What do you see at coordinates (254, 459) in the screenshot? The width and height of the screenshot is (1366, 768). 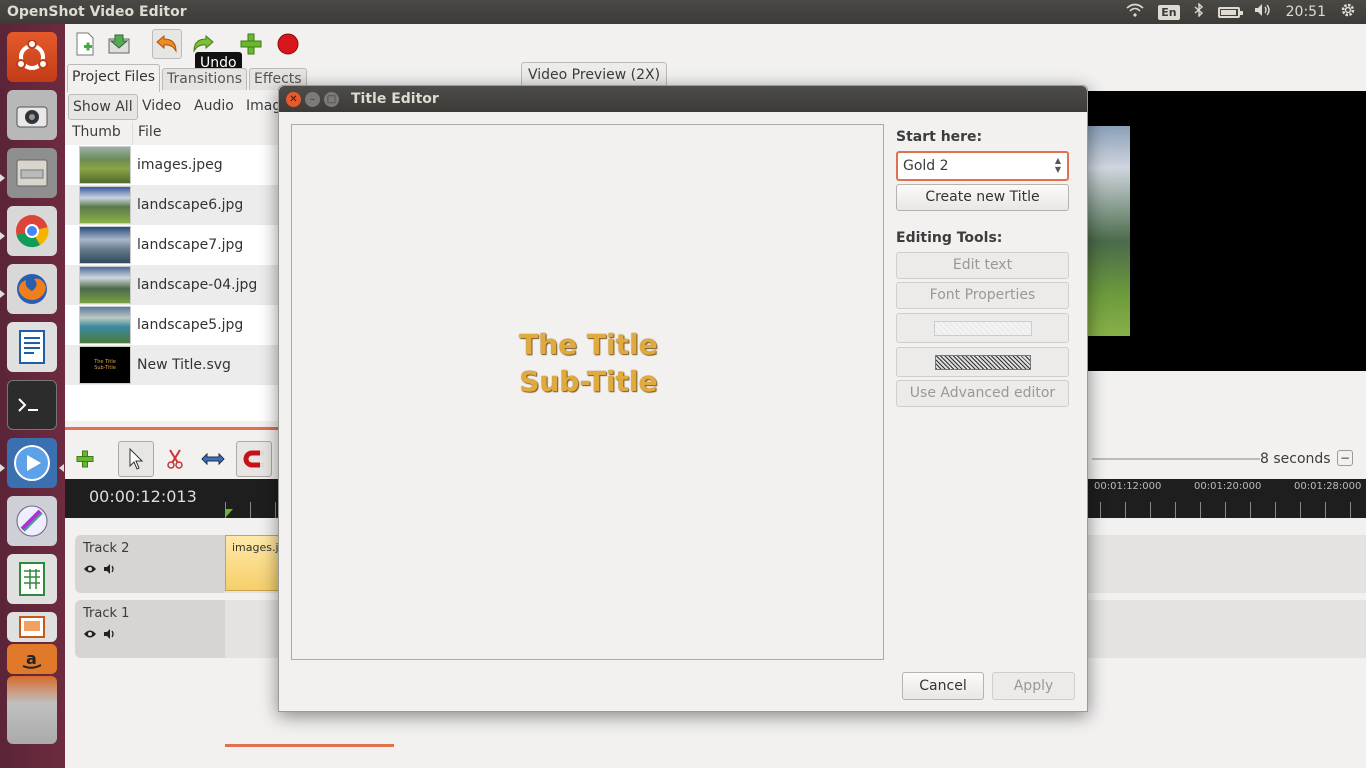 I see `snap-magnet-button` at bounding box center [254, 459].